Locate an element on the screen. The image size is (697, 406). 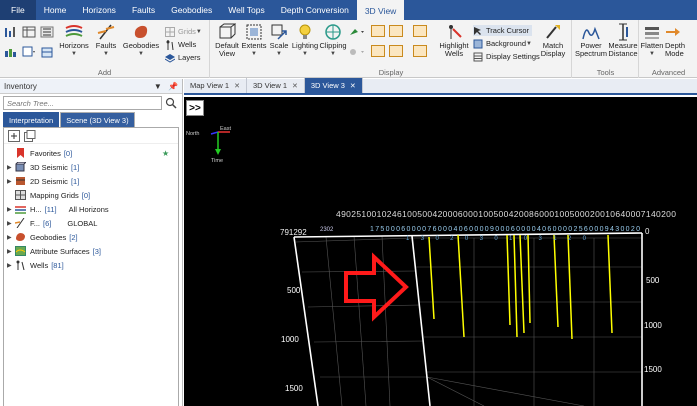
layout-quad-icon is located at coordinates (396, 51).